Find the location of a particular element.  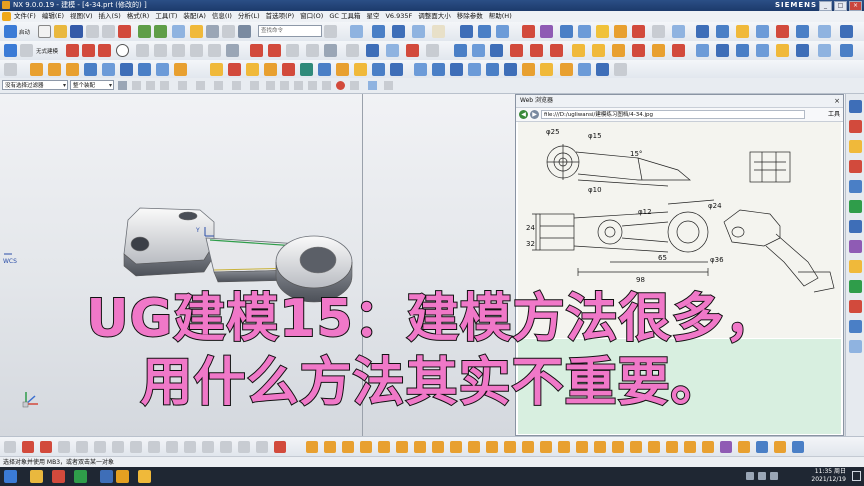

fillet-tool-icon is located at coordinates (262, 447).